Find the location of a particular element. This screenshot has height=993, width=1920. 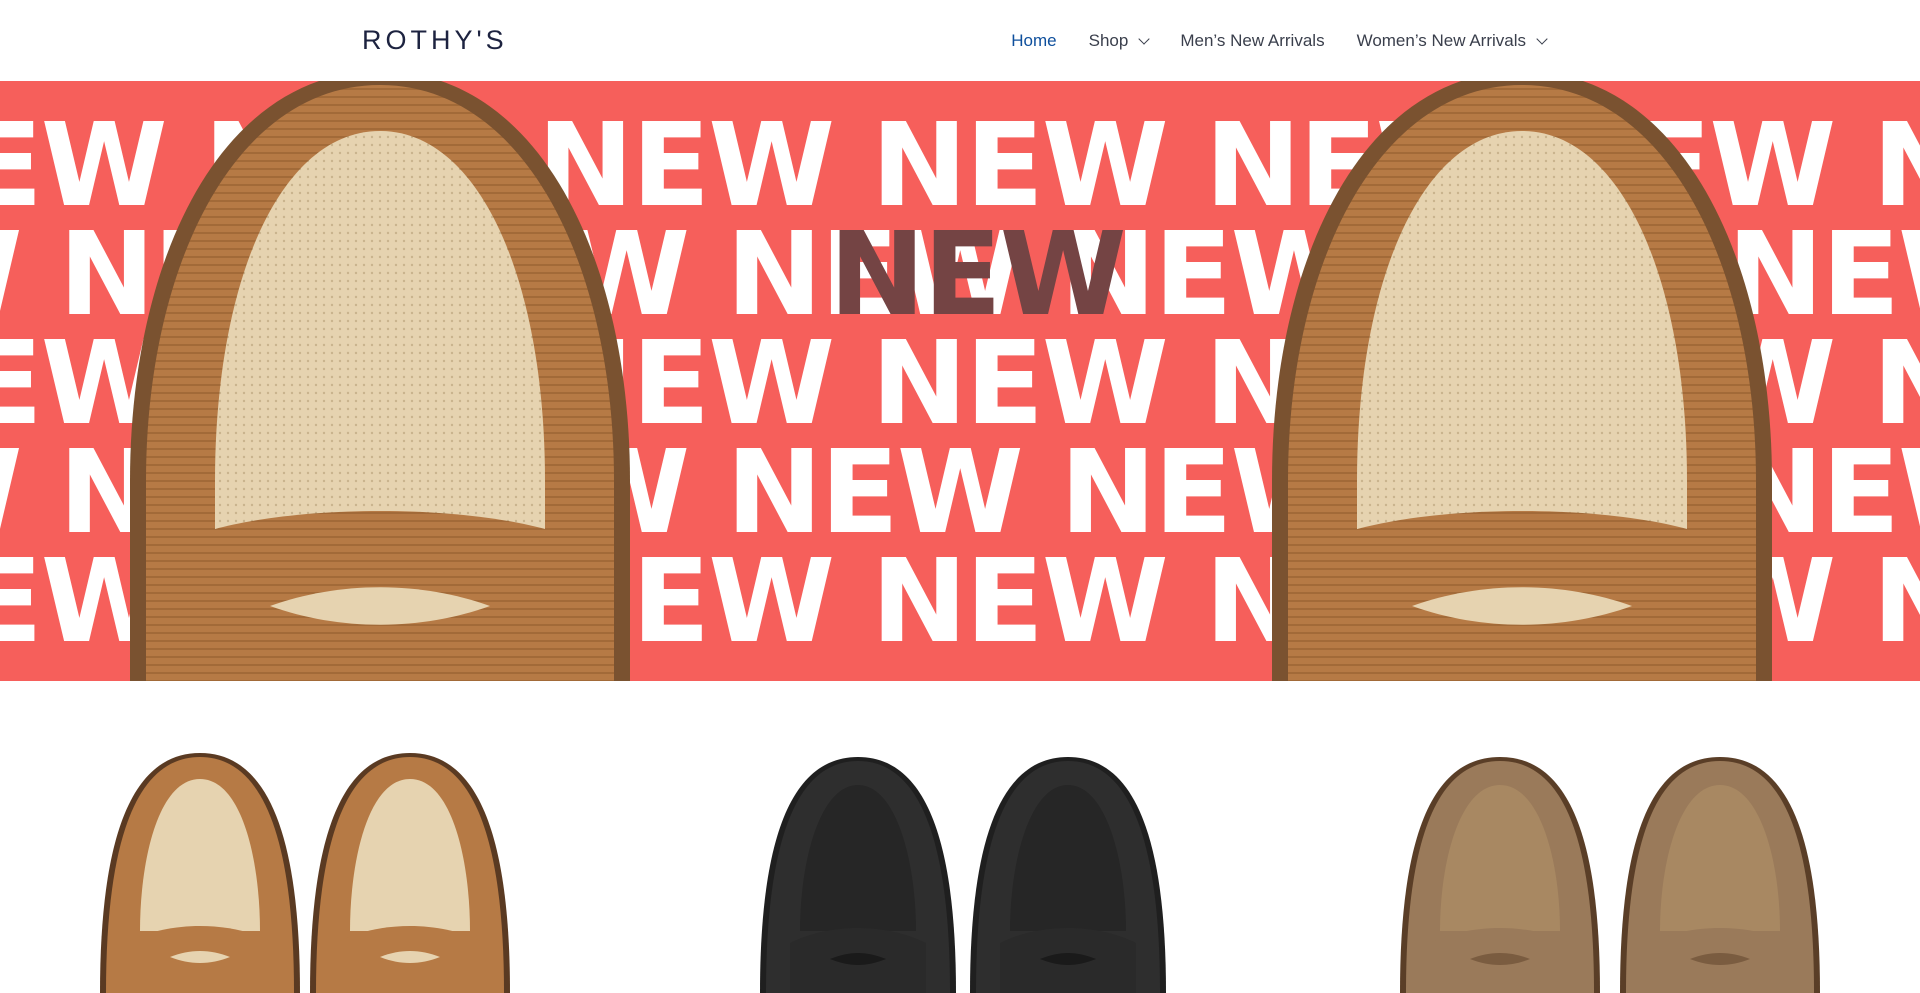

nav-shop: Shop is located at coordinates (1119, 40).